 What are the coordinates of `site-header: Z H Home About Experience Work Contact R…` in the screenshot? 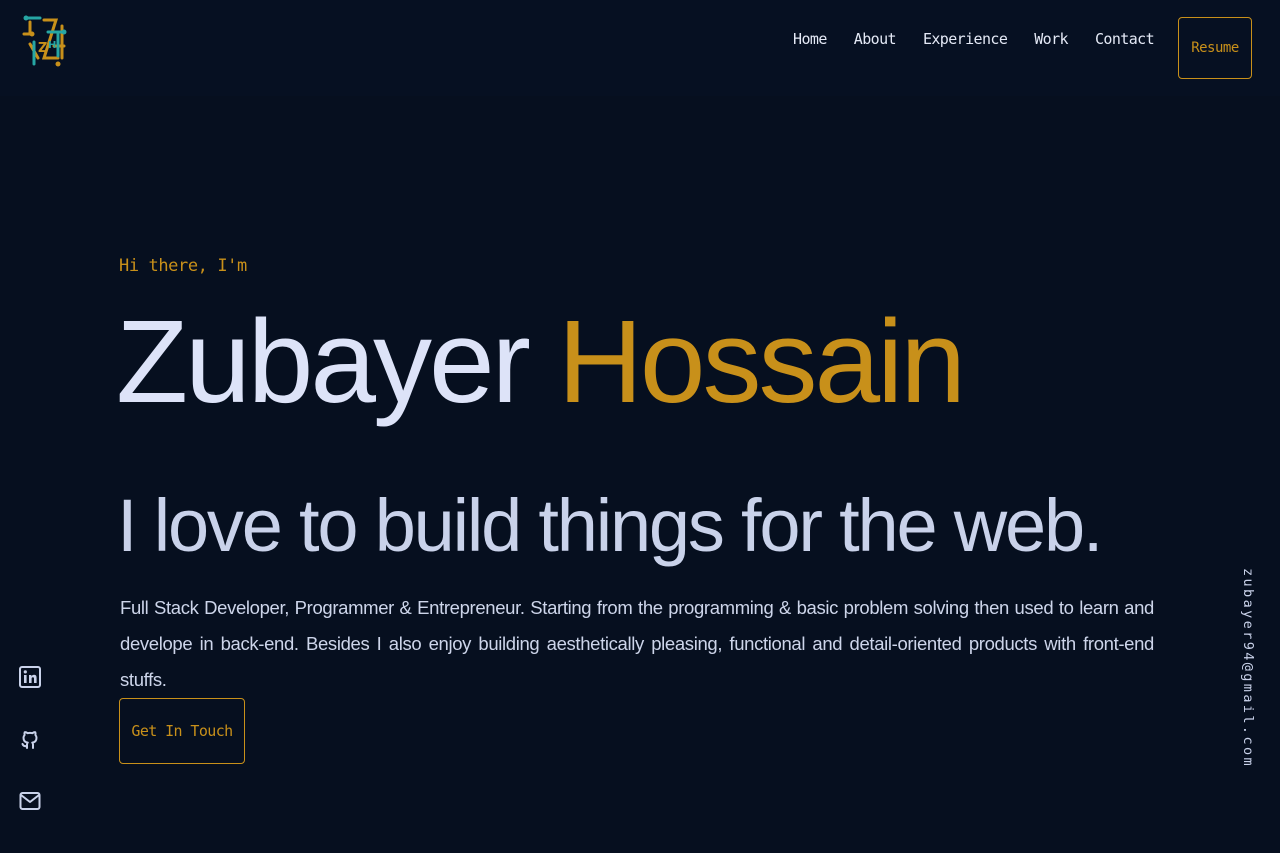 It's located at (640, 48).